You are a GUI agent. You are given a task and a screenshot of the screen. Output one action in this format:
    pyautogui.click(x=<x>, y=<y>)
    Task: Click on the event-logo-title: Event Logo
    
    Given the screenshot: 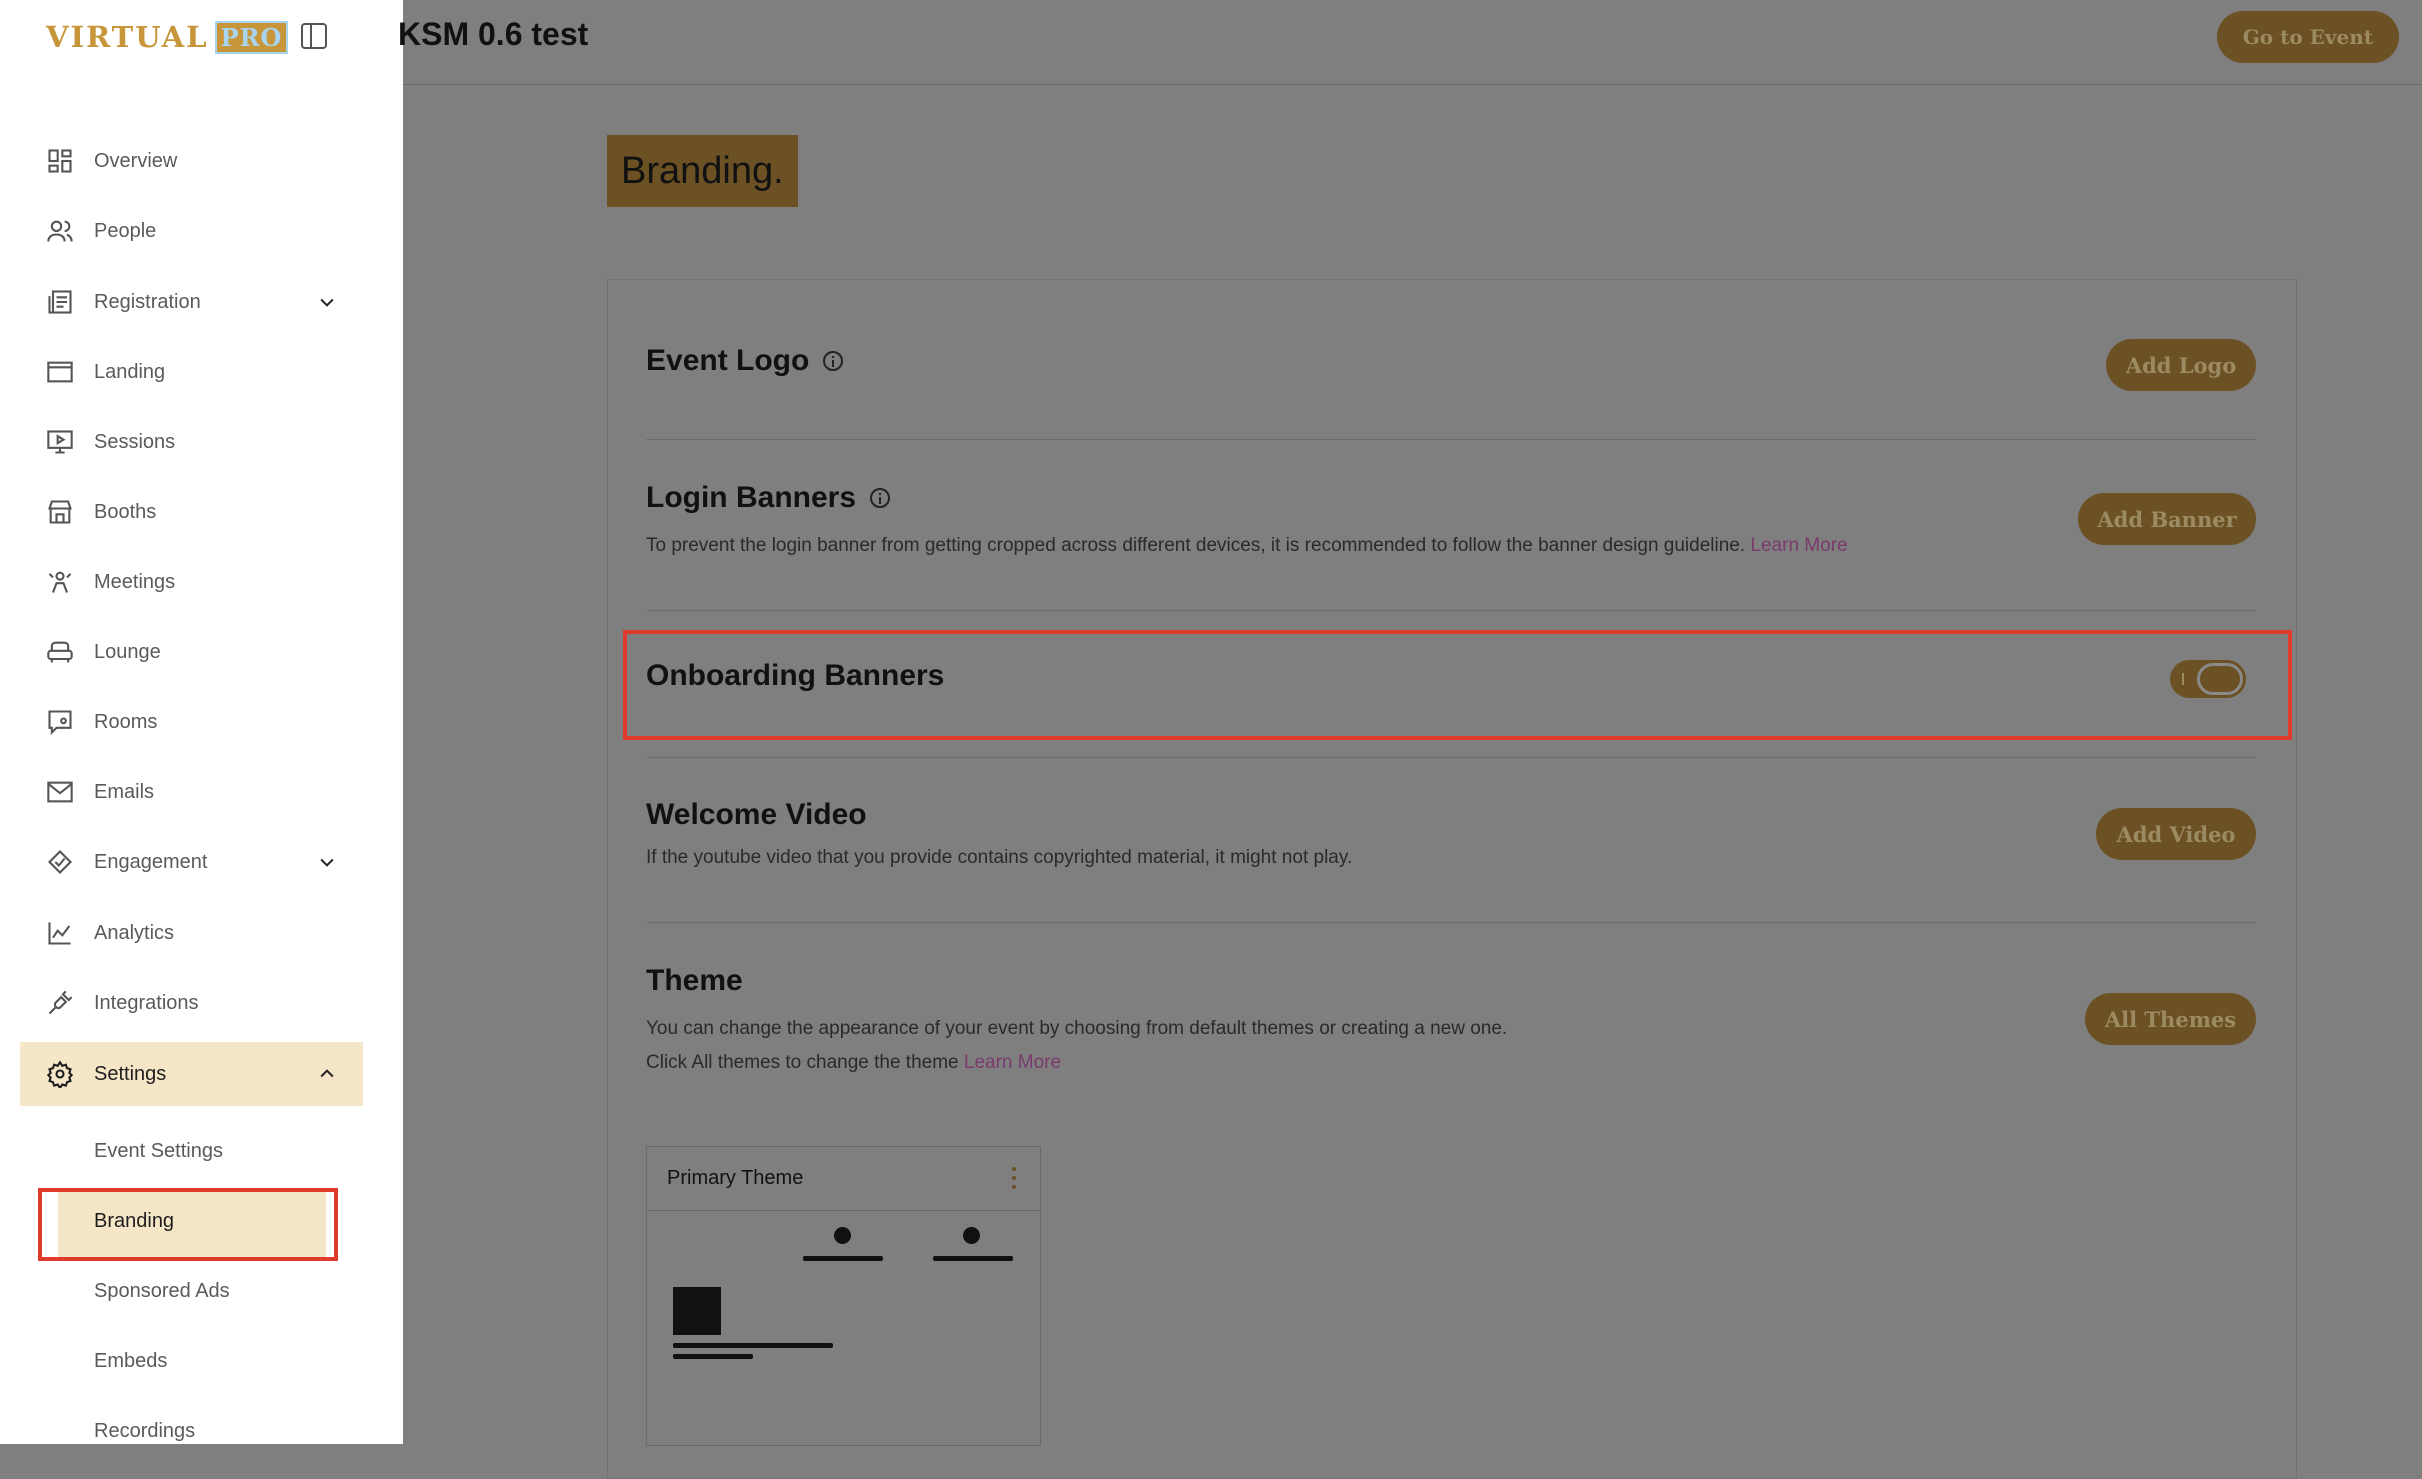 What is the action you would take?
    pyautogui.click(x=745, y=361)
    